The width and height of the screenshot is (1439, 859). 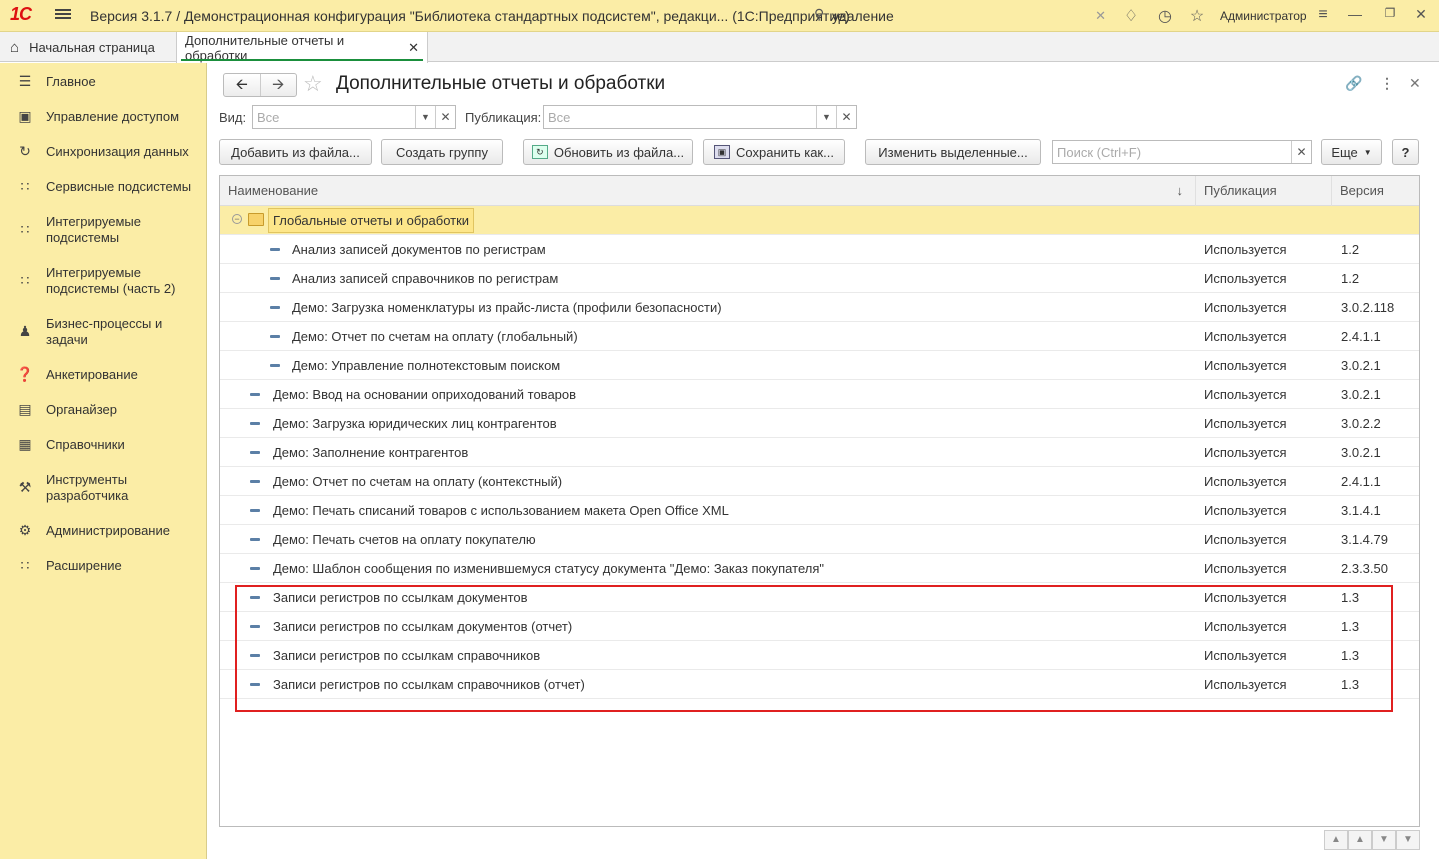 I want to click on cell-name: Анализ записей документов по регистрам, so click(x=419, y=249).